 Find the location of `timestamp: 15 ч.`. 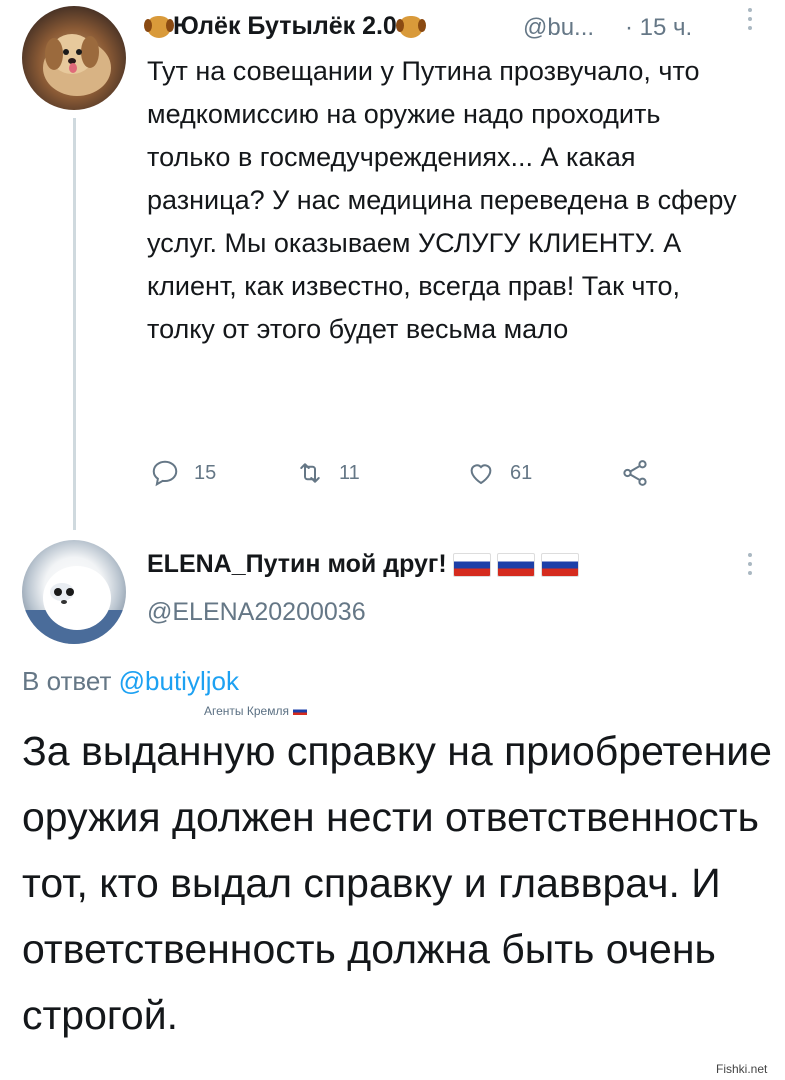

timestamp: 15 ч. is located at coordinates (666, 27).